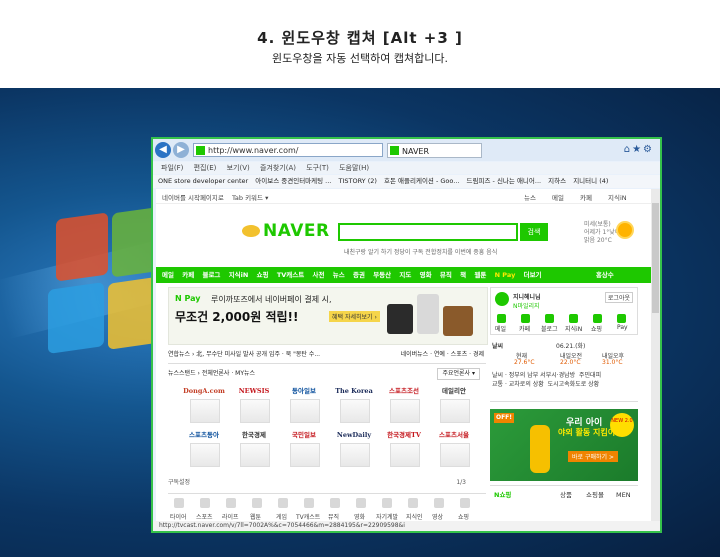  I want to click on browser-tab: NAVER, so click(434, 150).